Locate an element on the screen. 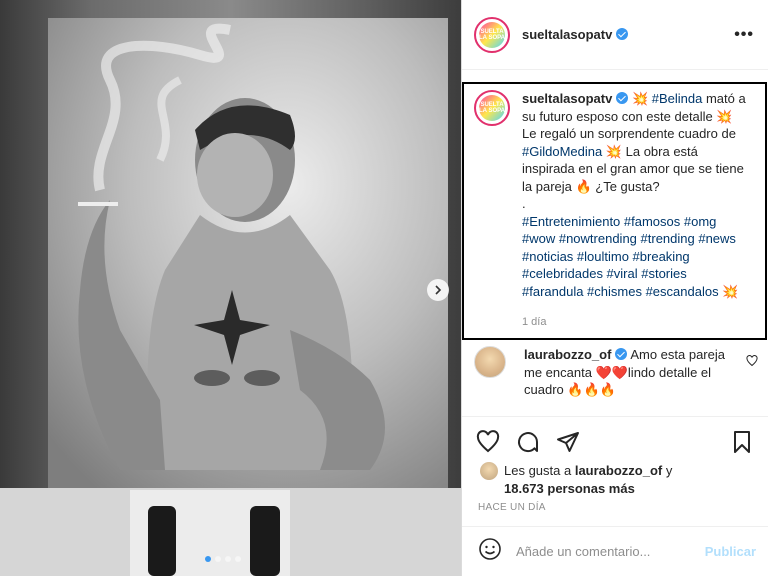 The height and width of the screenshot is (576, 768). comment-input is located at coordinates (610, 551).